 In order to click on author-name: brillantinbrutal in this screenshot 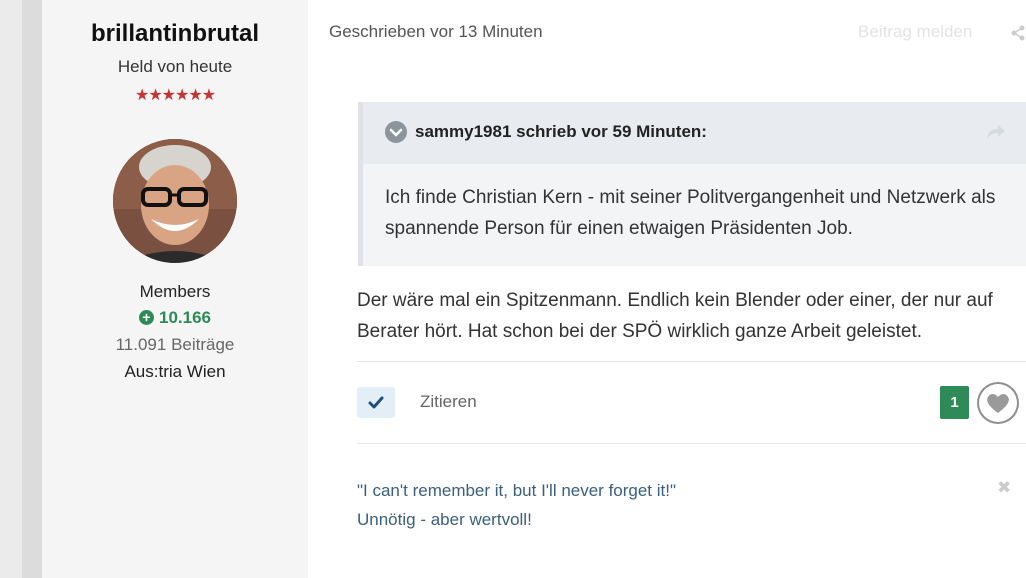, I will do `click(175, 34)`.